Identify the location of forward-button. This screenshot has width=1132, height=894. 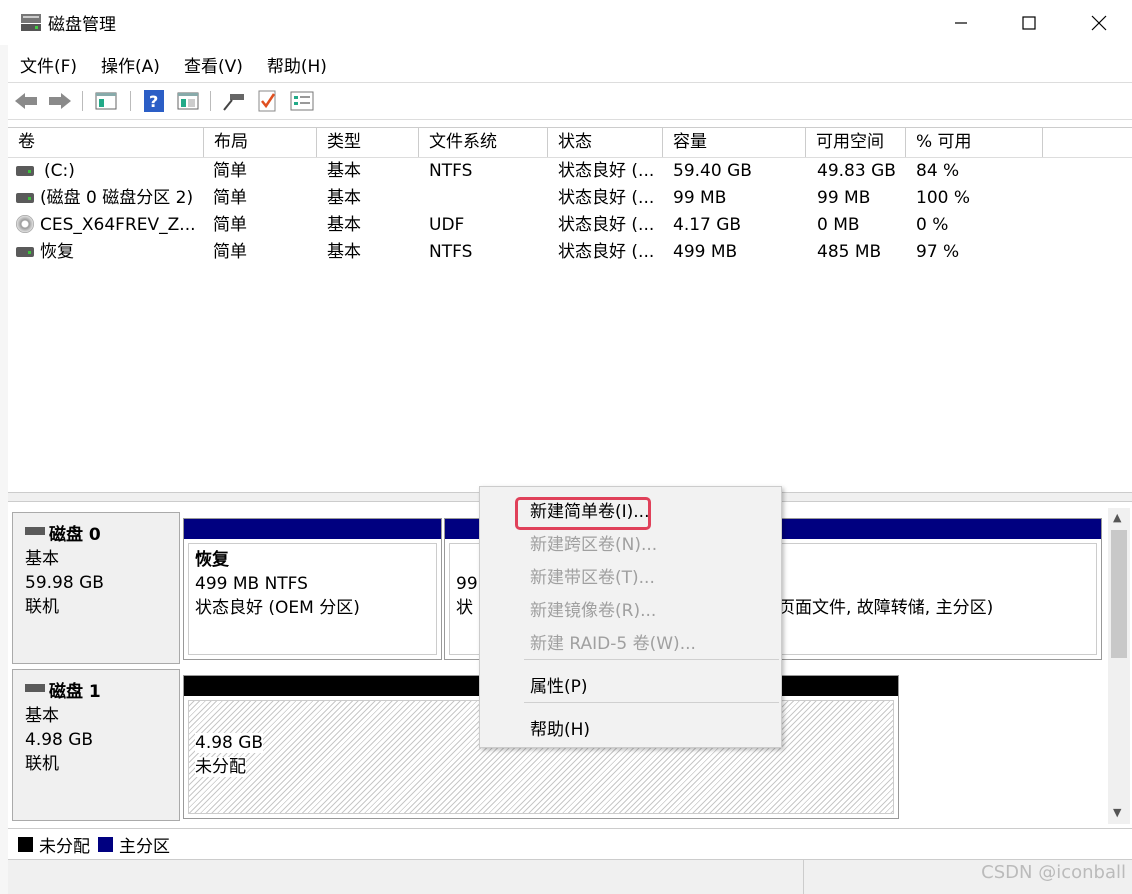
(60, 101).